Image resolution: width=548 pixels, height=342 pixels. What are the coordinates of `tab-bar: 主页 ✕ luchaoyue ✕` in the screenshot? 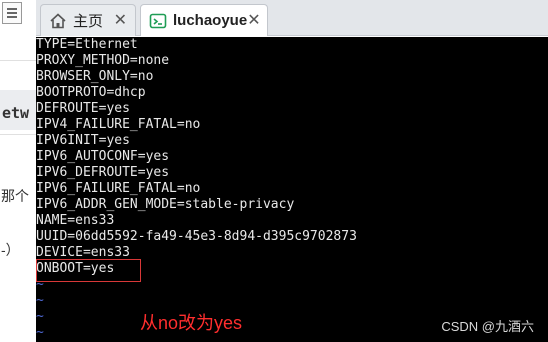 It's located at (292, 18).